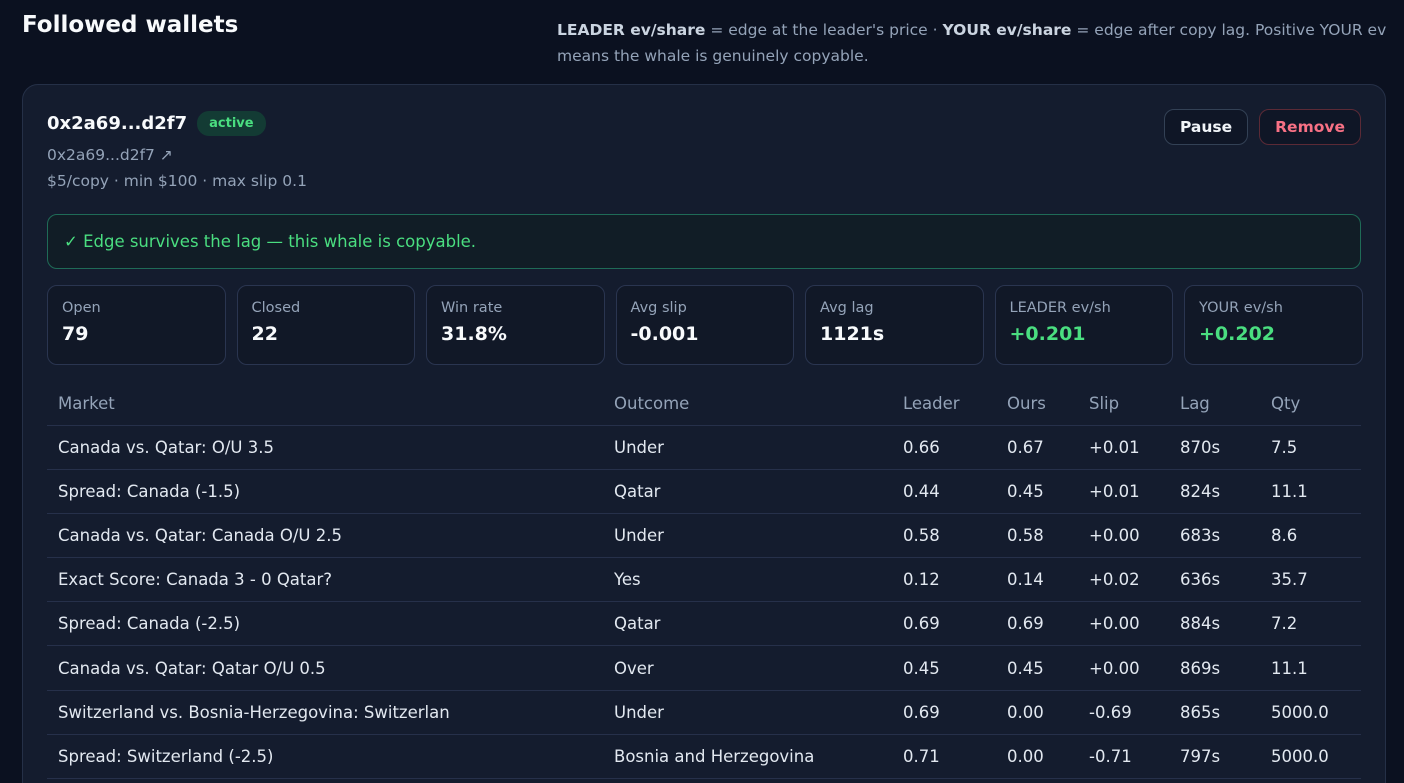 This screenshot has width=1404, height=783. I want to click on cell-outcome: Over, so click(747, 668).